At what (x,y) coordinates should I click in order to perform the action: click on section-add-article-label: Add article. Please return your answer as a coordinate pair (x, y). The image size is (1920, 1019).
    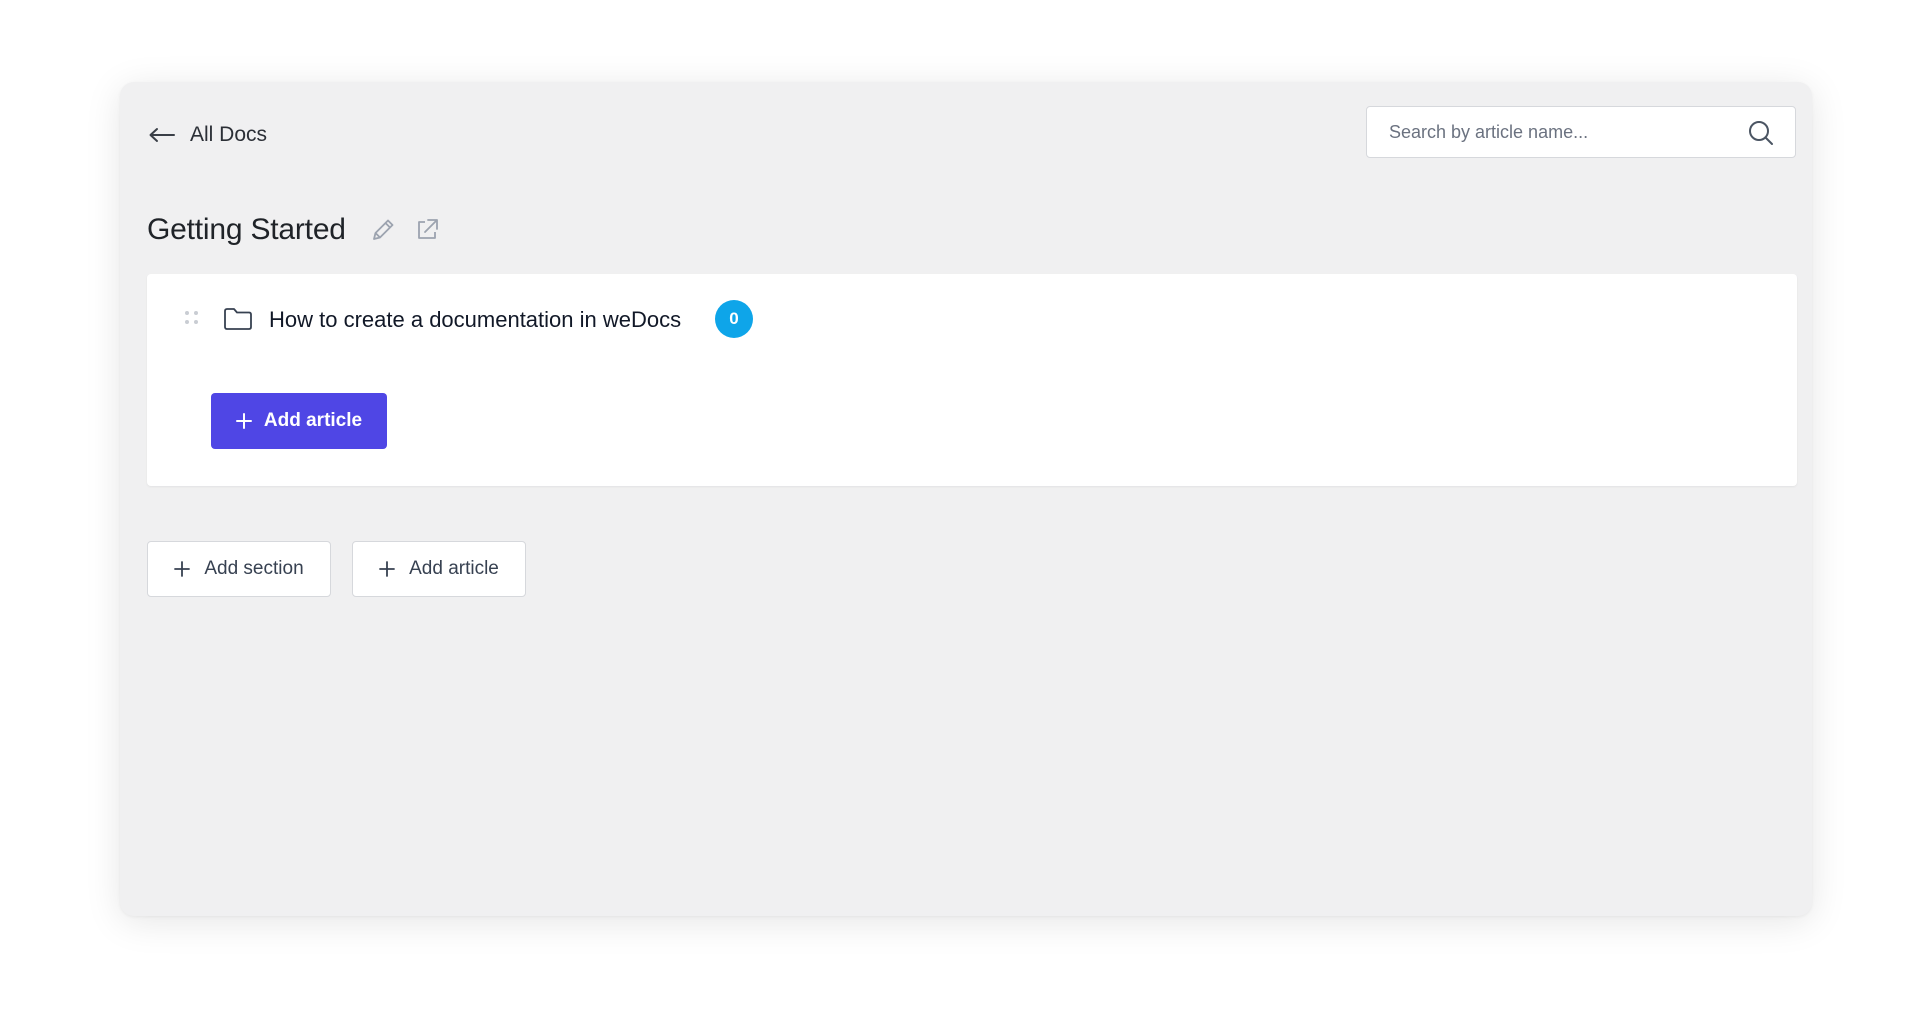
    Looking at the image, I should click on (313, 420).